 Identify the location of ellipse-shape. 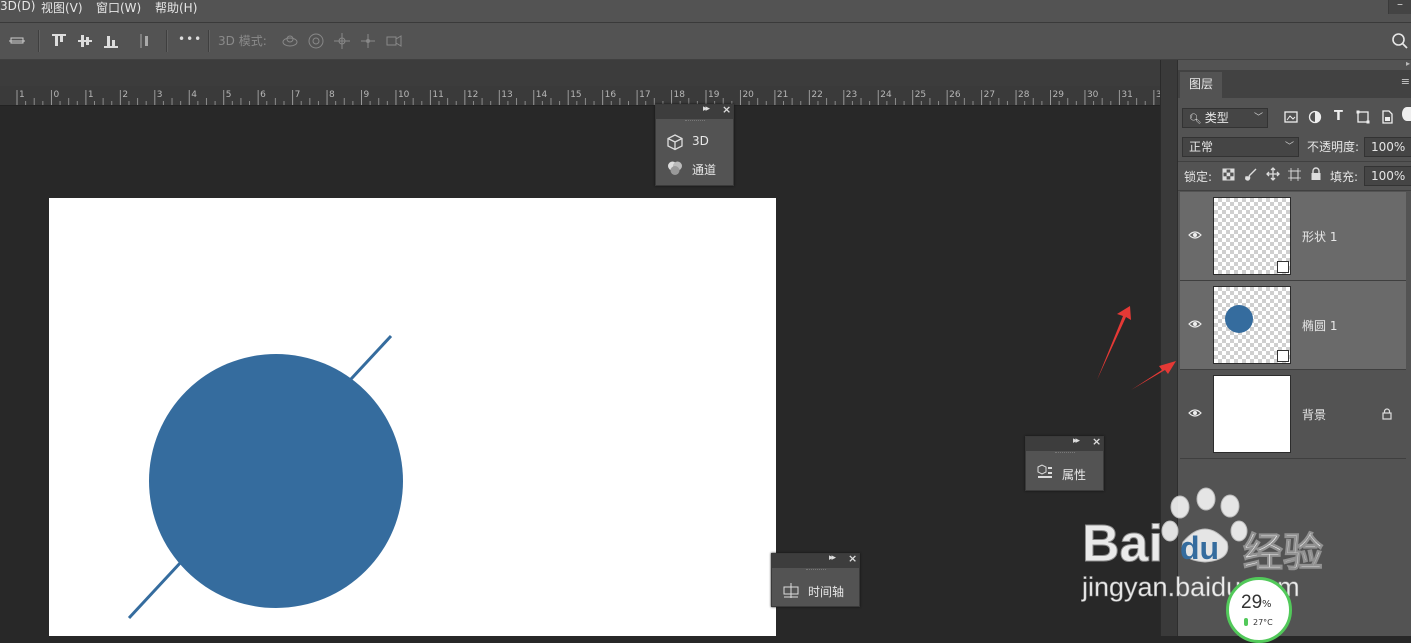
(276, 481).